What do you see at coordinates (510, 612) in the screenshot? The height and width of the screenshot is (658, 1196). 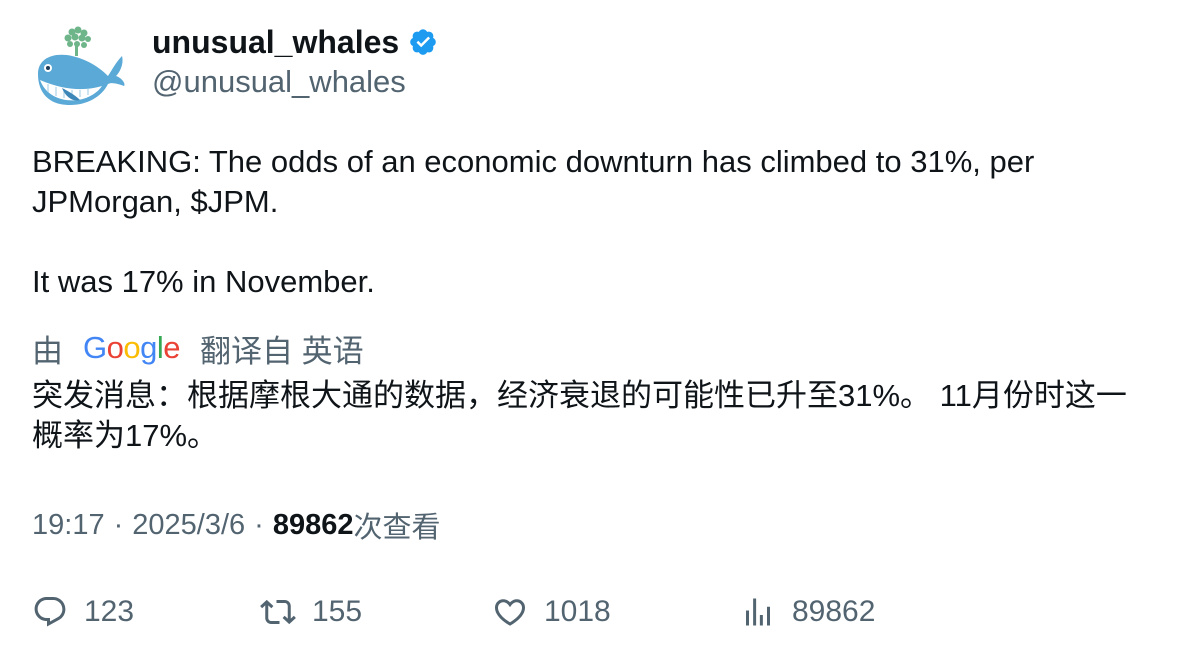 I see `heart-icon` at bounding box center [510, 612].